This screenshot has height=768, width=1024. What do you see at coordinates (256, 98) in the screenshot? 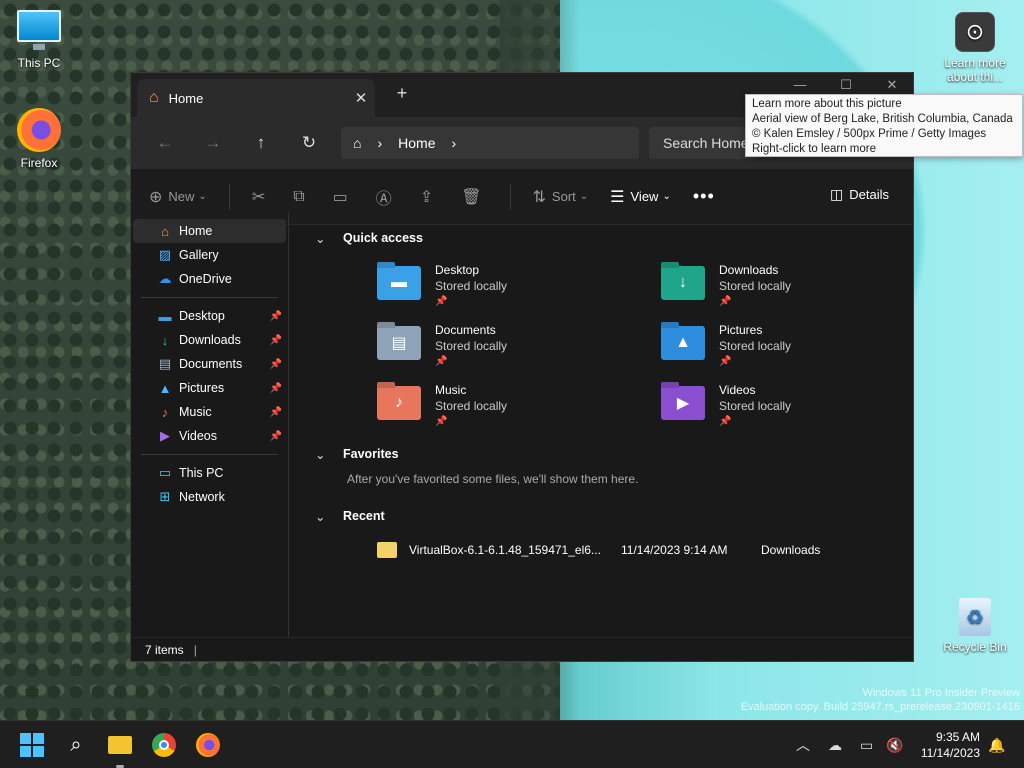
I see `tab-home: ⌂ Home ✕` at bounding box center [256, 98].